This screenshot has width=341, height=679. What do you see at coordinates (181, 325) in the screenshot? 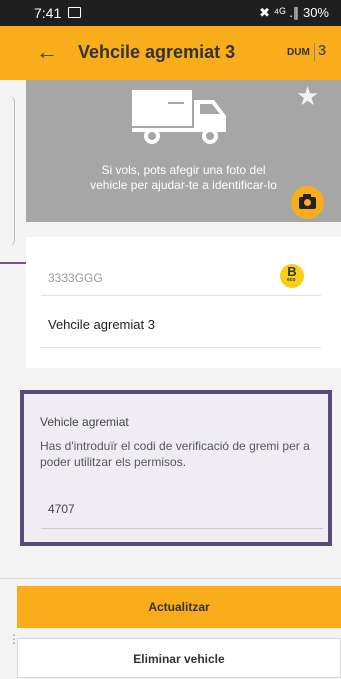
I see `vehicle-name-field: Vehcile agremiat 3` at bounding box center [181, 325].